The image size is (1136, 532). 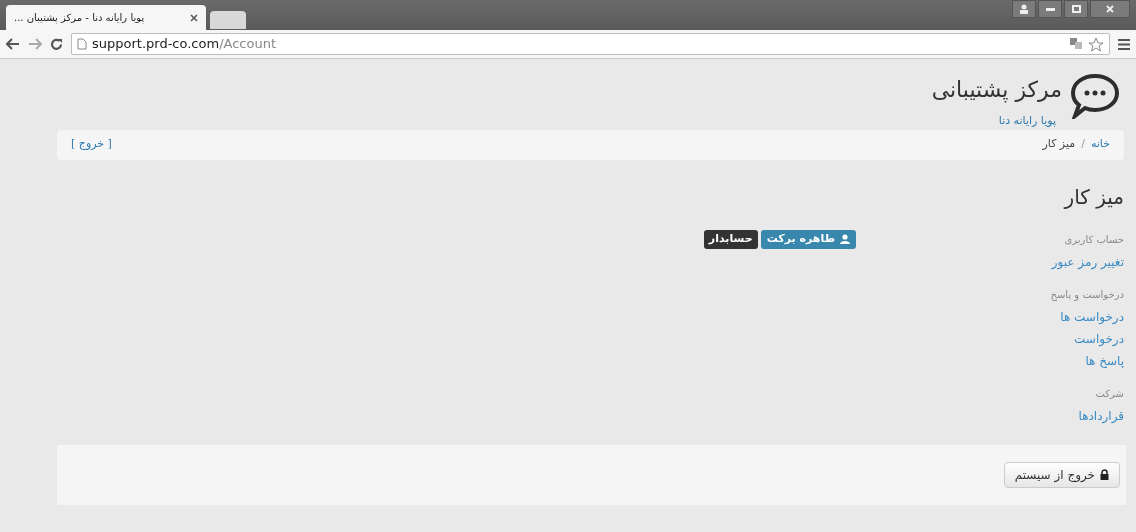 What do you see at coordinates (1096, 44) in the screenshot?
I see `star-icon` at bounding box center [1096, 44].